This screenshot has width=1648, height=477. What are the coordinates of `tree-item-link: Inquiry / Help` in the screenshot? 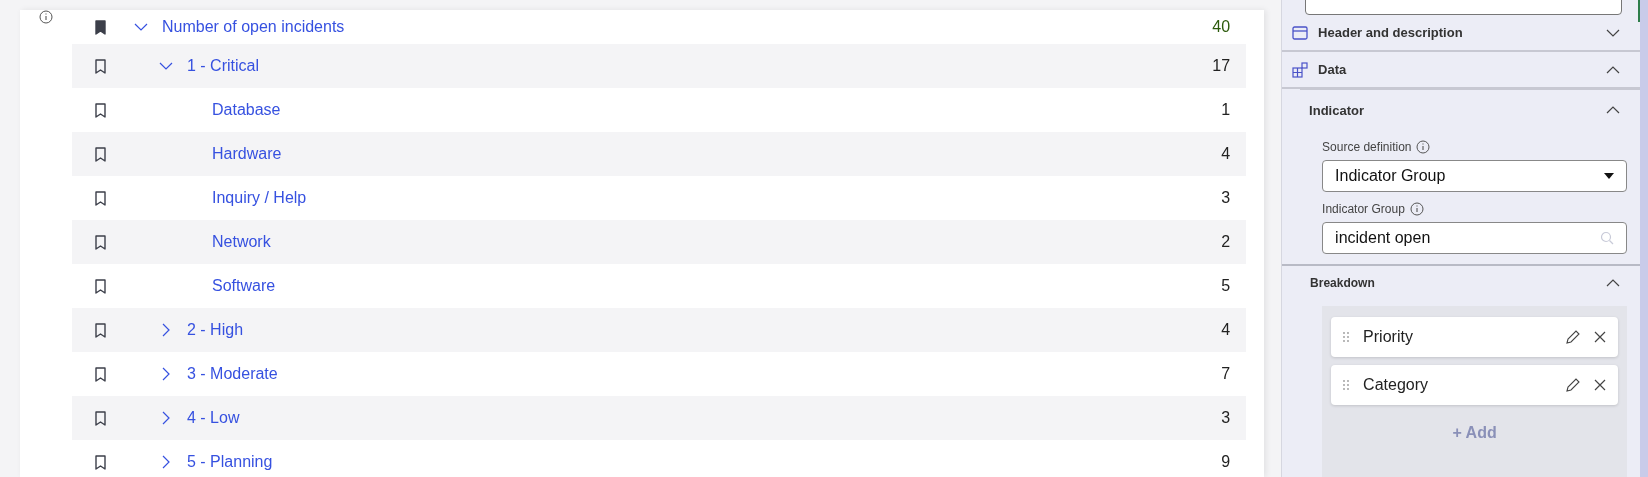 It's located at (259, 198).